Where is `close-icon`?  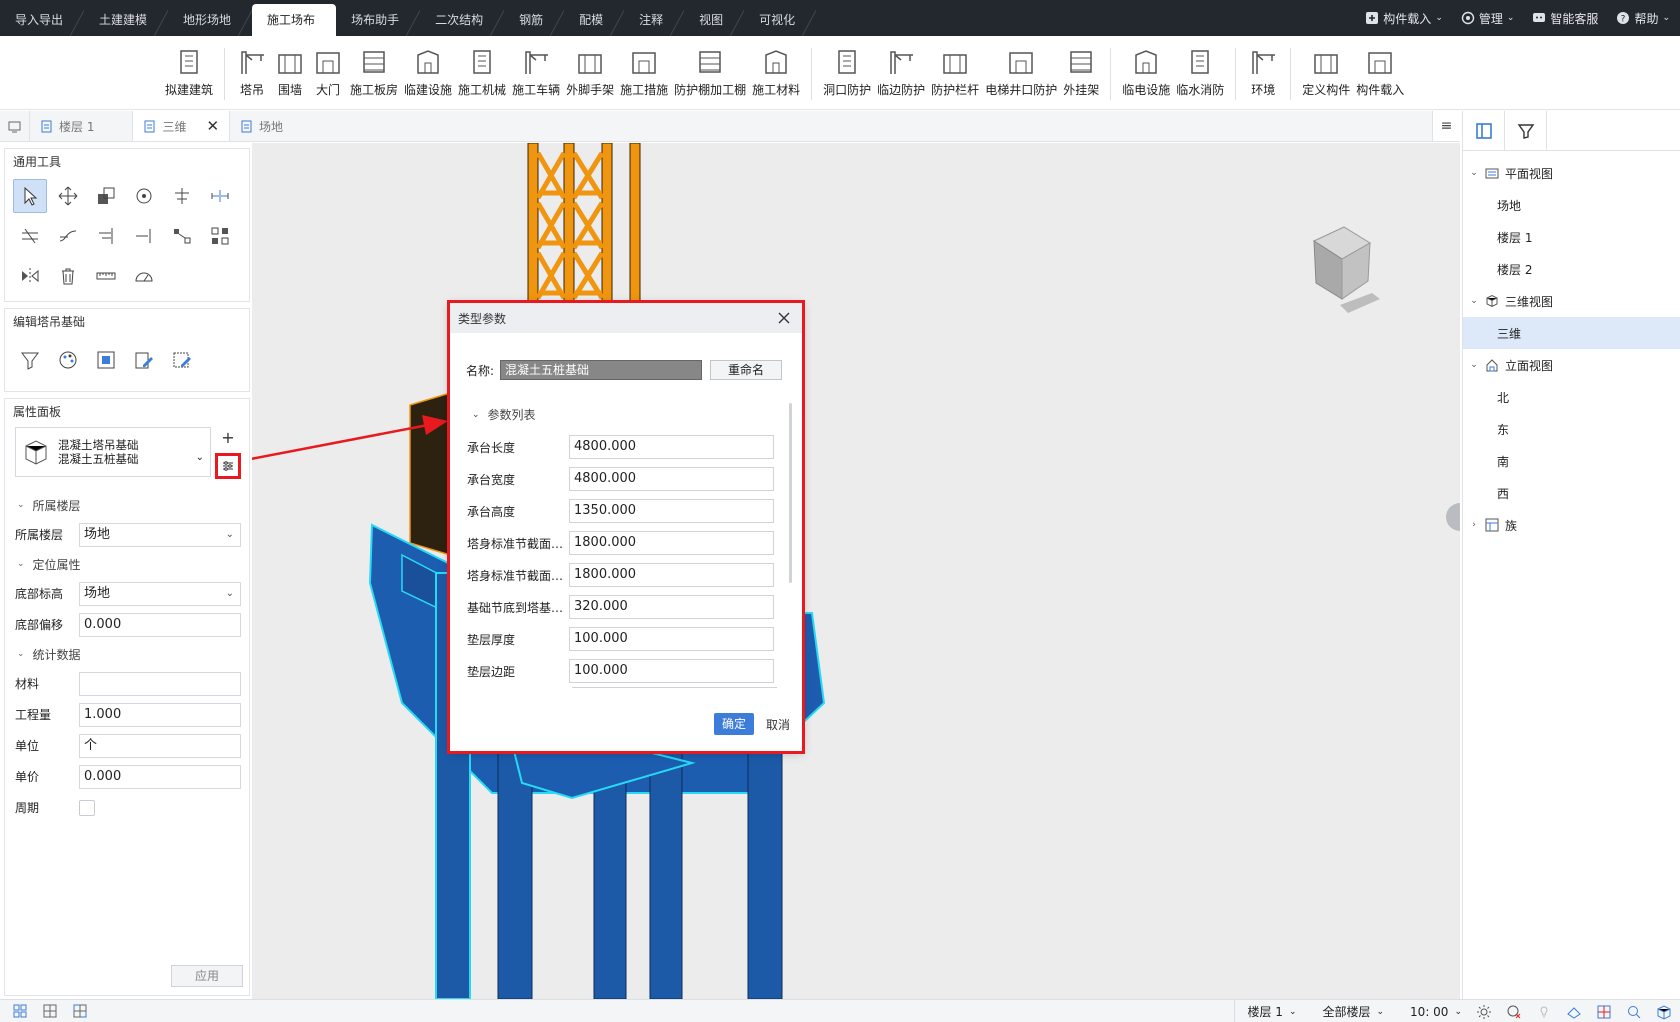
close-icon is located at coordinates (784, 318).